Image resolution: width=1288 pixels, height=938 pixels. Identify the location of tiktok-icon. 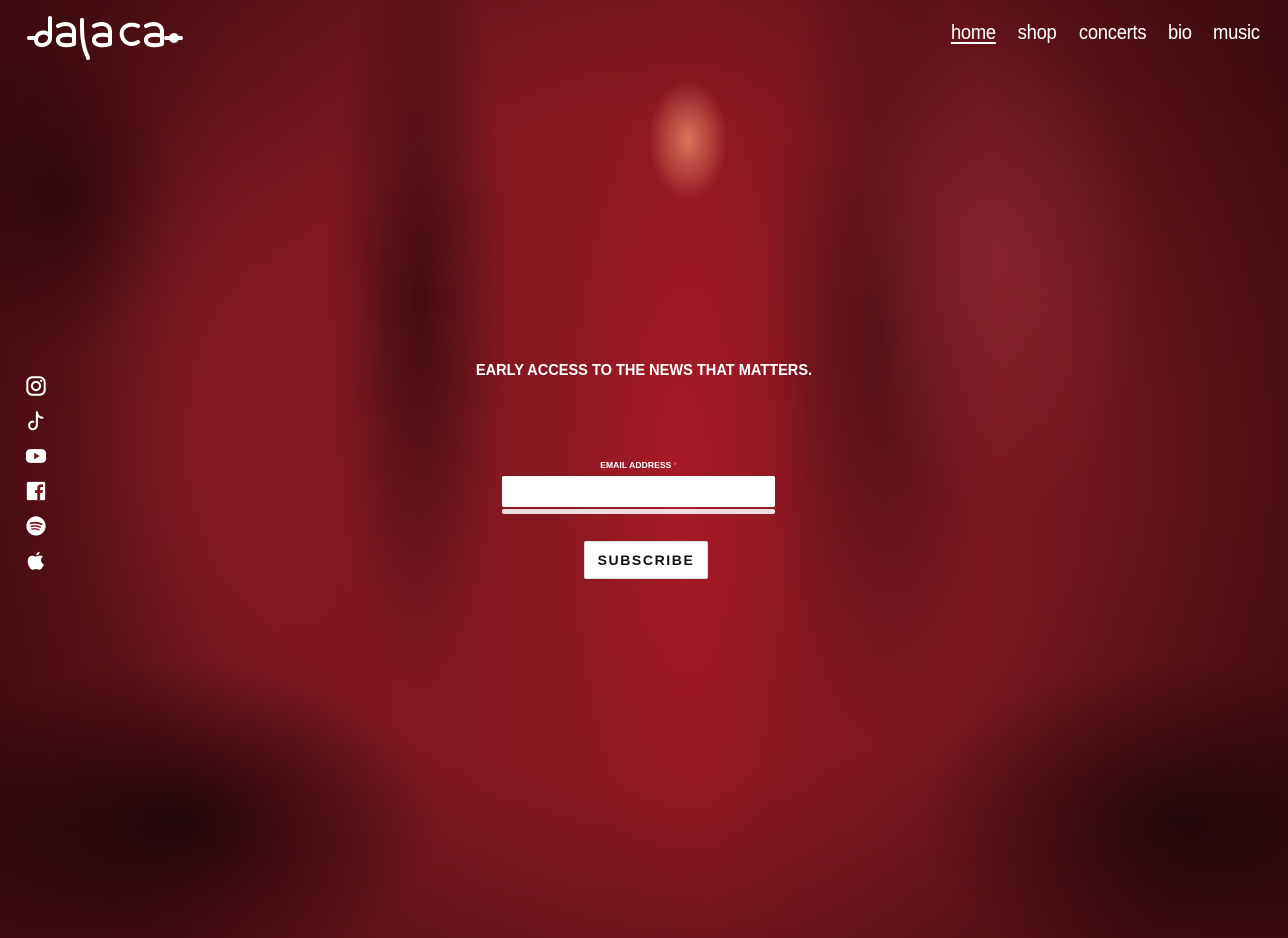
(36, 421).